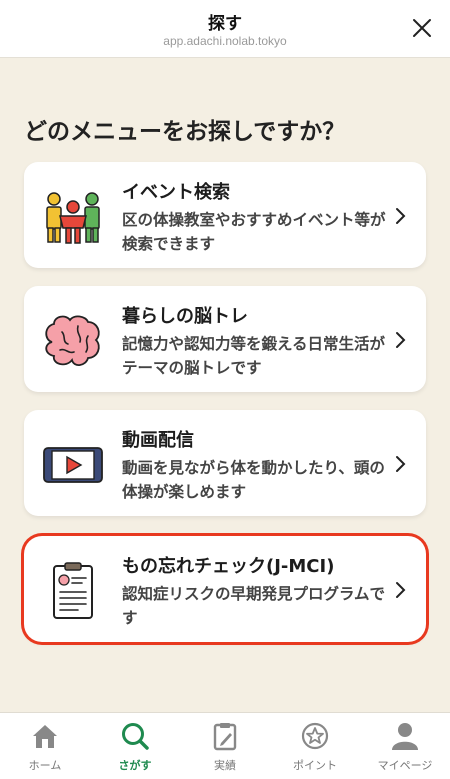  Describe the element at coordinates (405, 765) in the screenshot. I see `tab-label: マイページ` at that location.